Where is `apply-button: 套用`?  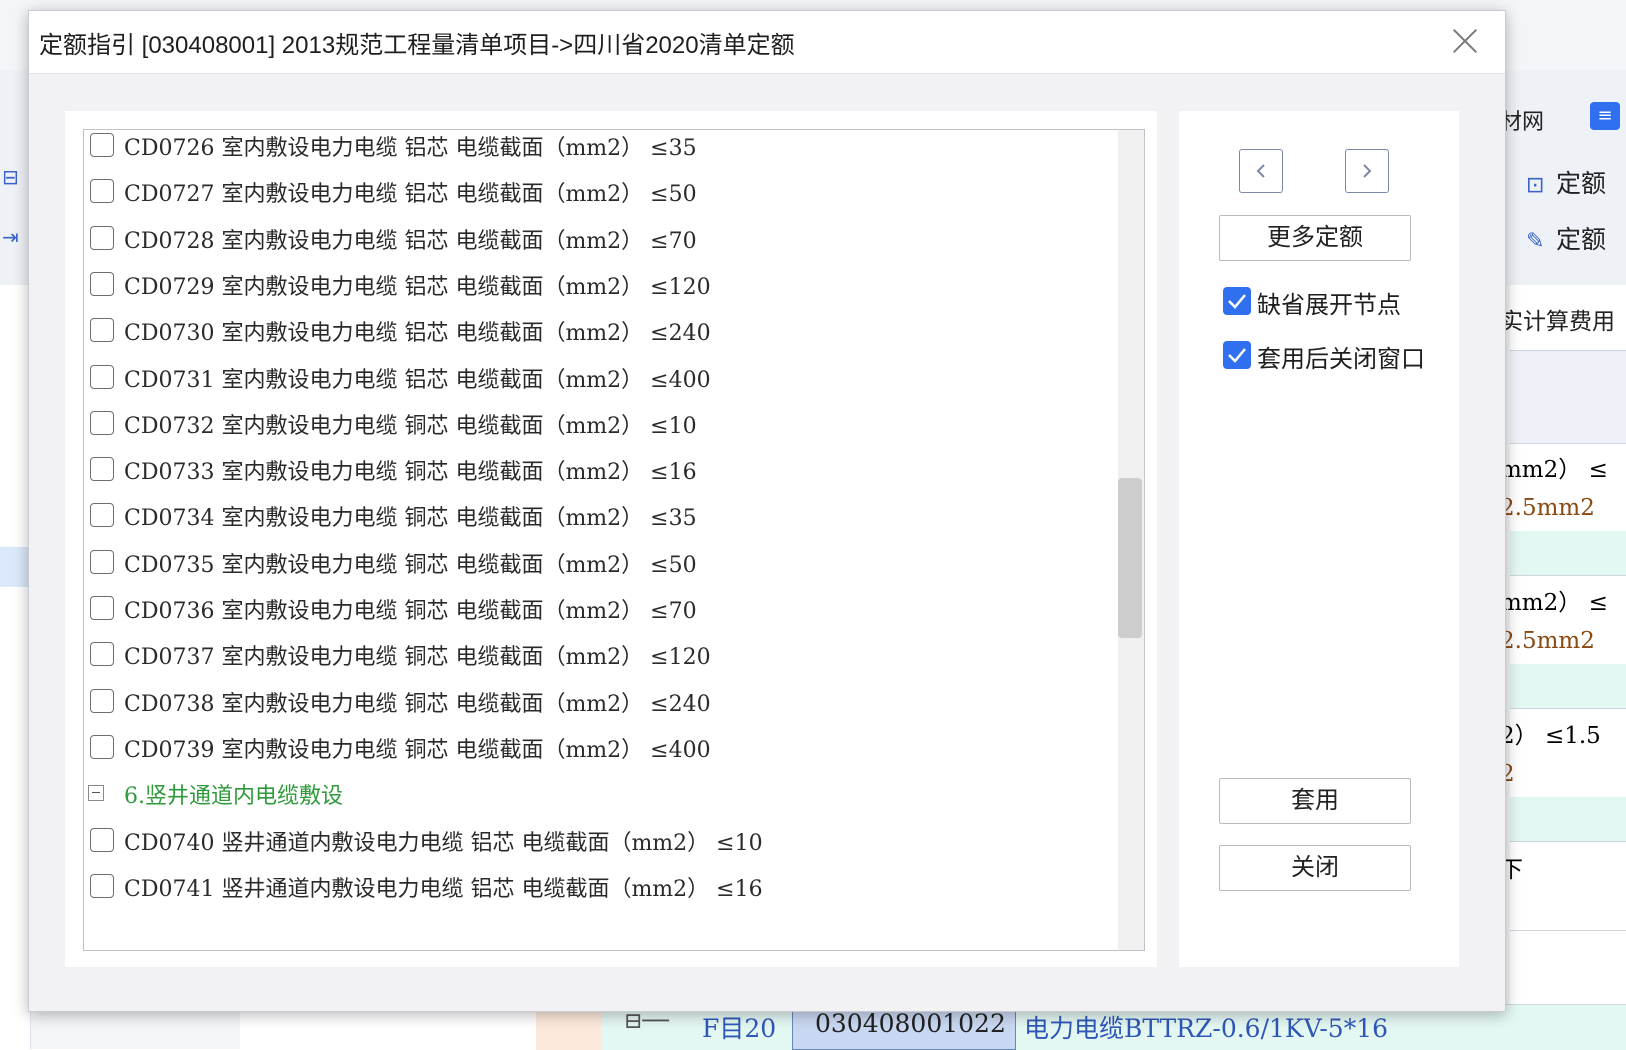
apply-button: 套用 is located at coordinates (1315, 801).